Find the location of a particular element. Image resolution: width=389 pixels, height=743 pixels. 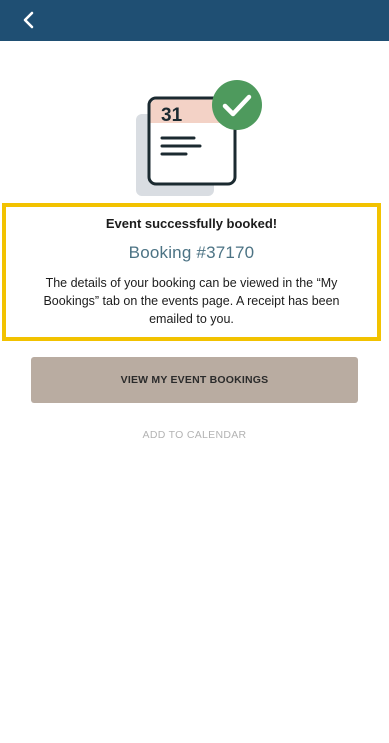

back-button is located at coordinates (29, 20).